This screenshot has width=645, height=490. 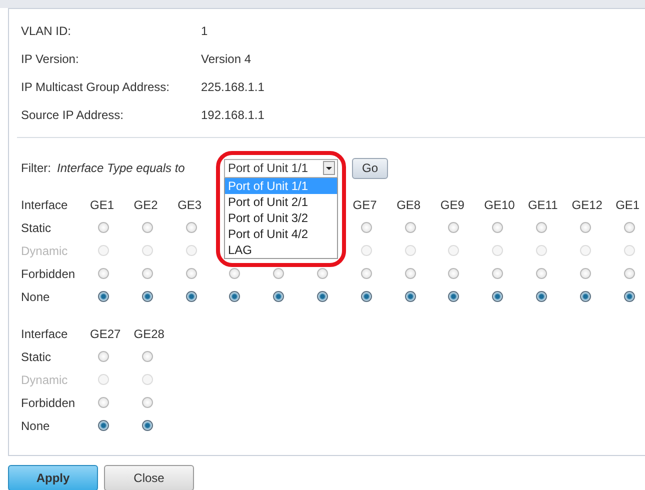 What do you see at coordinates (190, 205) in the screenshot?
I see `port-header: GE3` at bounding box center [190, 205].